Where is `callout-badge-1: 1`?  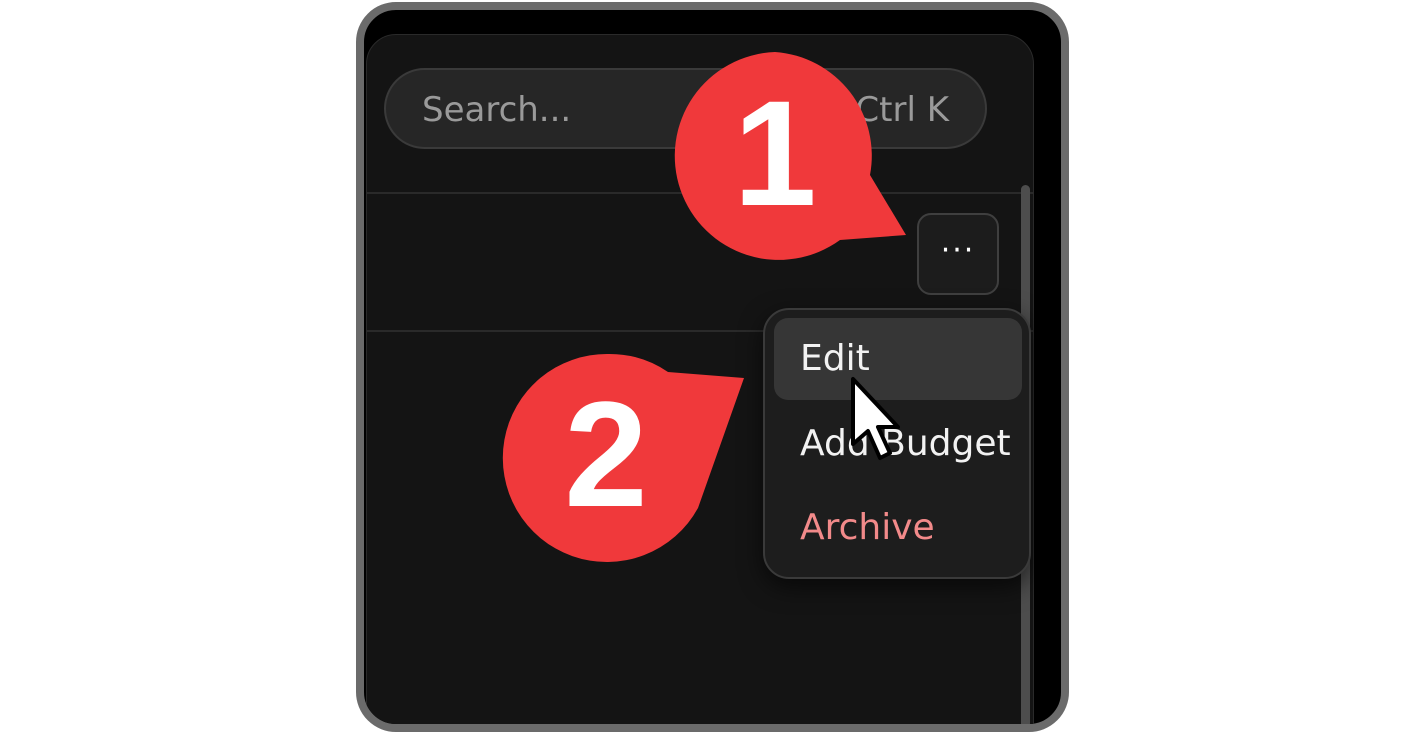 callout-badge-1: 1 is located at coordinates (790, 156).